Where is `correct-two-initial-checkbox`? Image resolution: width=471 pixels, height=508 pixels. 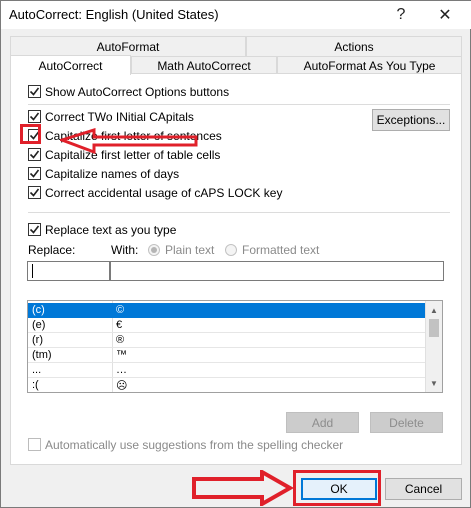 correct-two-initial-checkbox is located at coordinates (34, 116).